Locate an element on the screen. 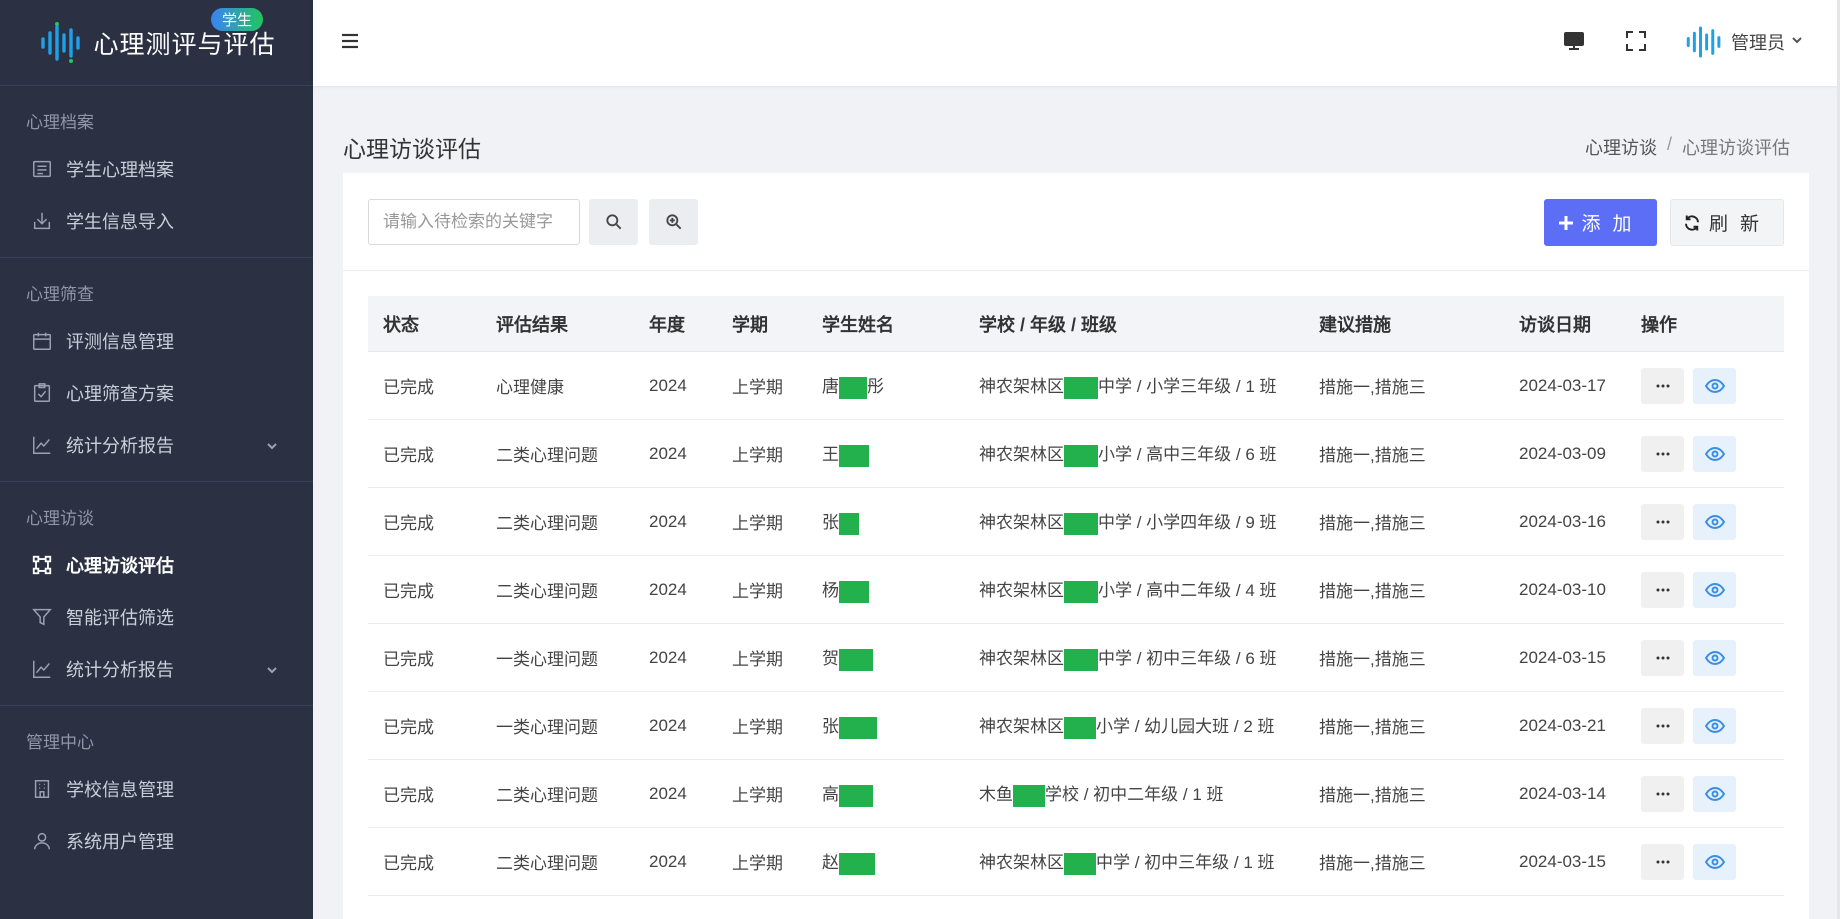 This screenshot has width=1840, height=919. school-suffix: 学校 / 初中二年级 / 1 班 is located at coordinates (1134, 795).